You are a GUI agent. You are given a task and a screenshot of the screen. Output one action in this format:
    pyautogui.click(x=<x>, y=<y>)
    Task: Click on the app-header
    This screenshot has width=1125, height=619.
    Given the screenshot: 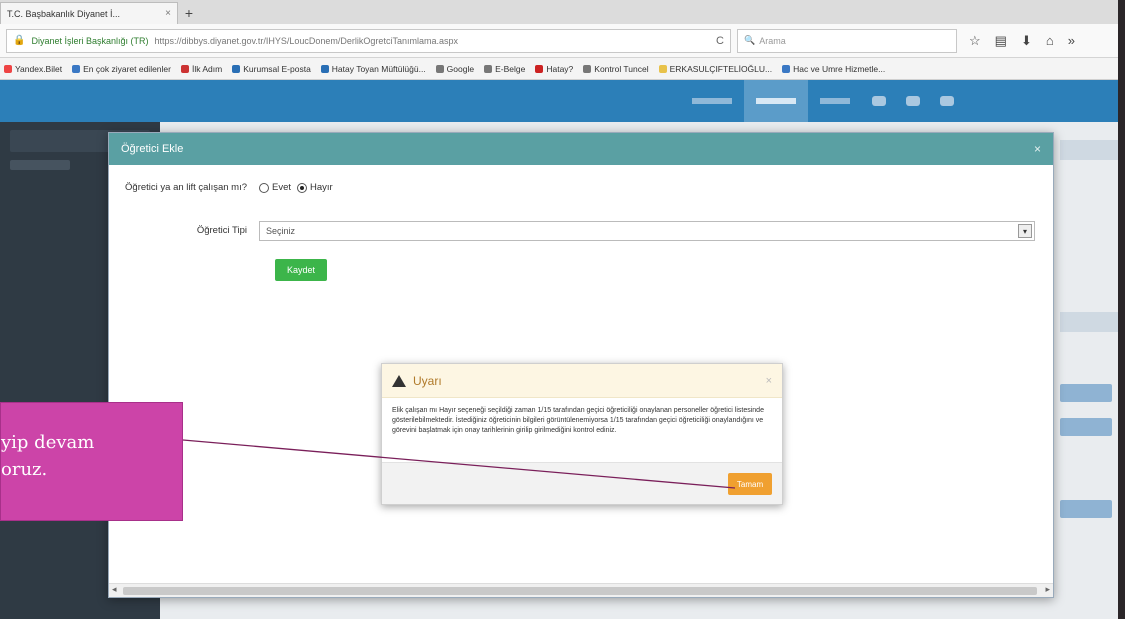 What is the action you would take?
    pyautogui.click(x=559, y=101)
    